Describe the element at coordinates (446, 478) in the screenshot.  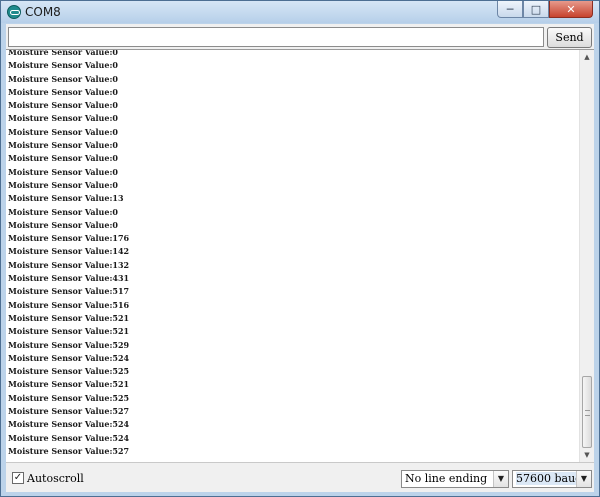
I see `line-ending-value: No line ending` at that location.